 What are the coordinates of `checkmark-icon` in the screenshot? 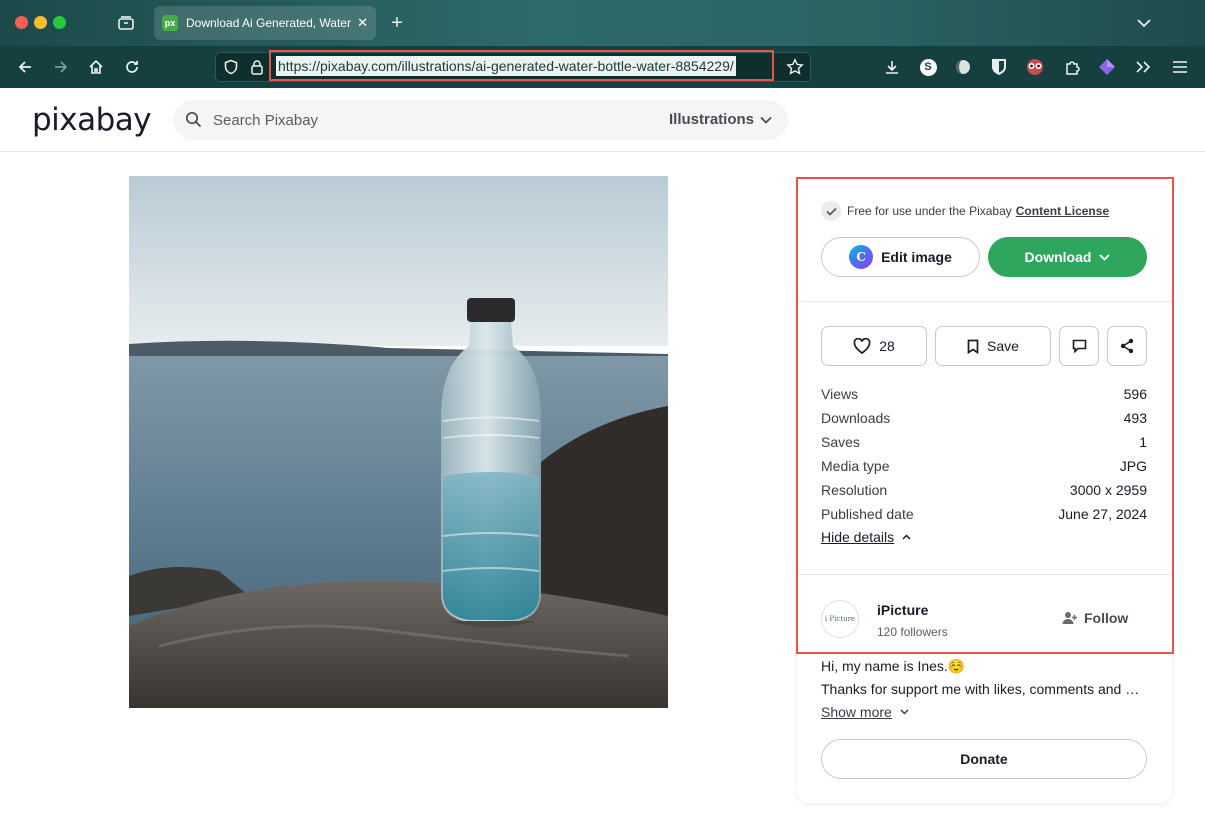 It's located at (831, 211).